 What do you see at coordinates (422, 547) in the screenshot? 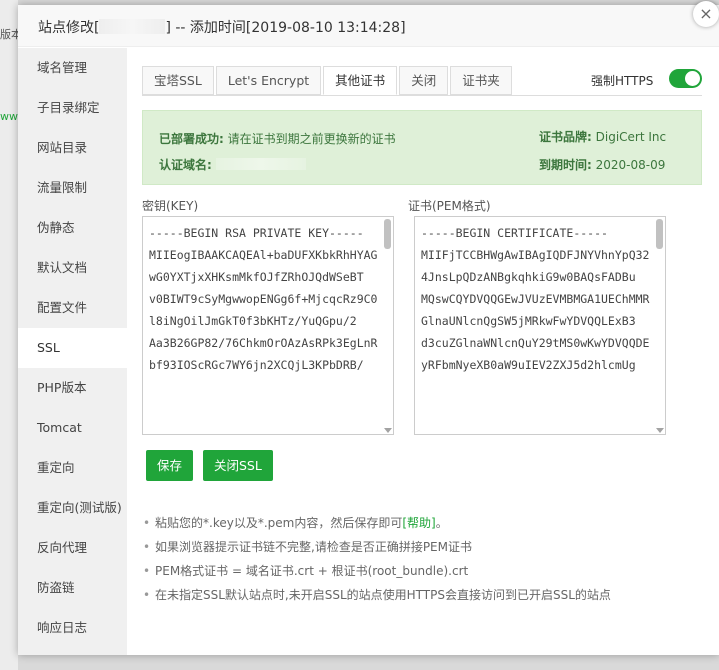
I see `note-chain-incomplete: 如果浏览器提示证书链不完整,请检查是否正确拼接PEM证书` at bounding box center [422, 547].